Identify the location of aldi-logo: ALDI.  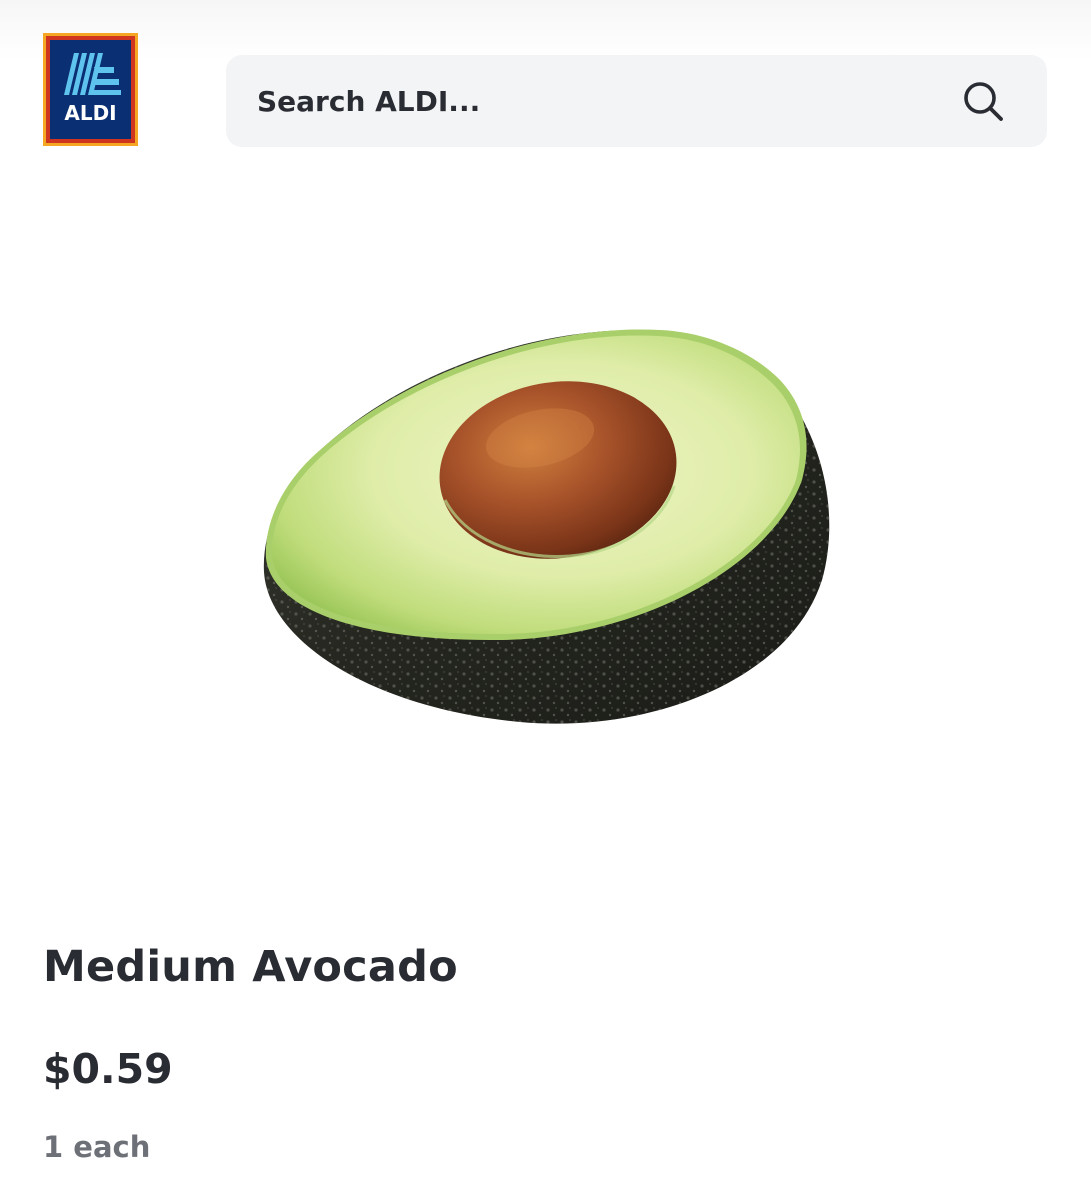
(90, 89).